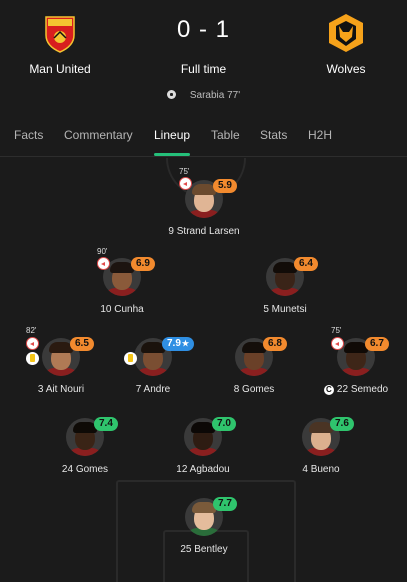 The image size is (407, 582). What do you see at coordinates (153, 389) in the screenshot?
I see `player-name: 7 Andre` at bounding box center [153, 389].